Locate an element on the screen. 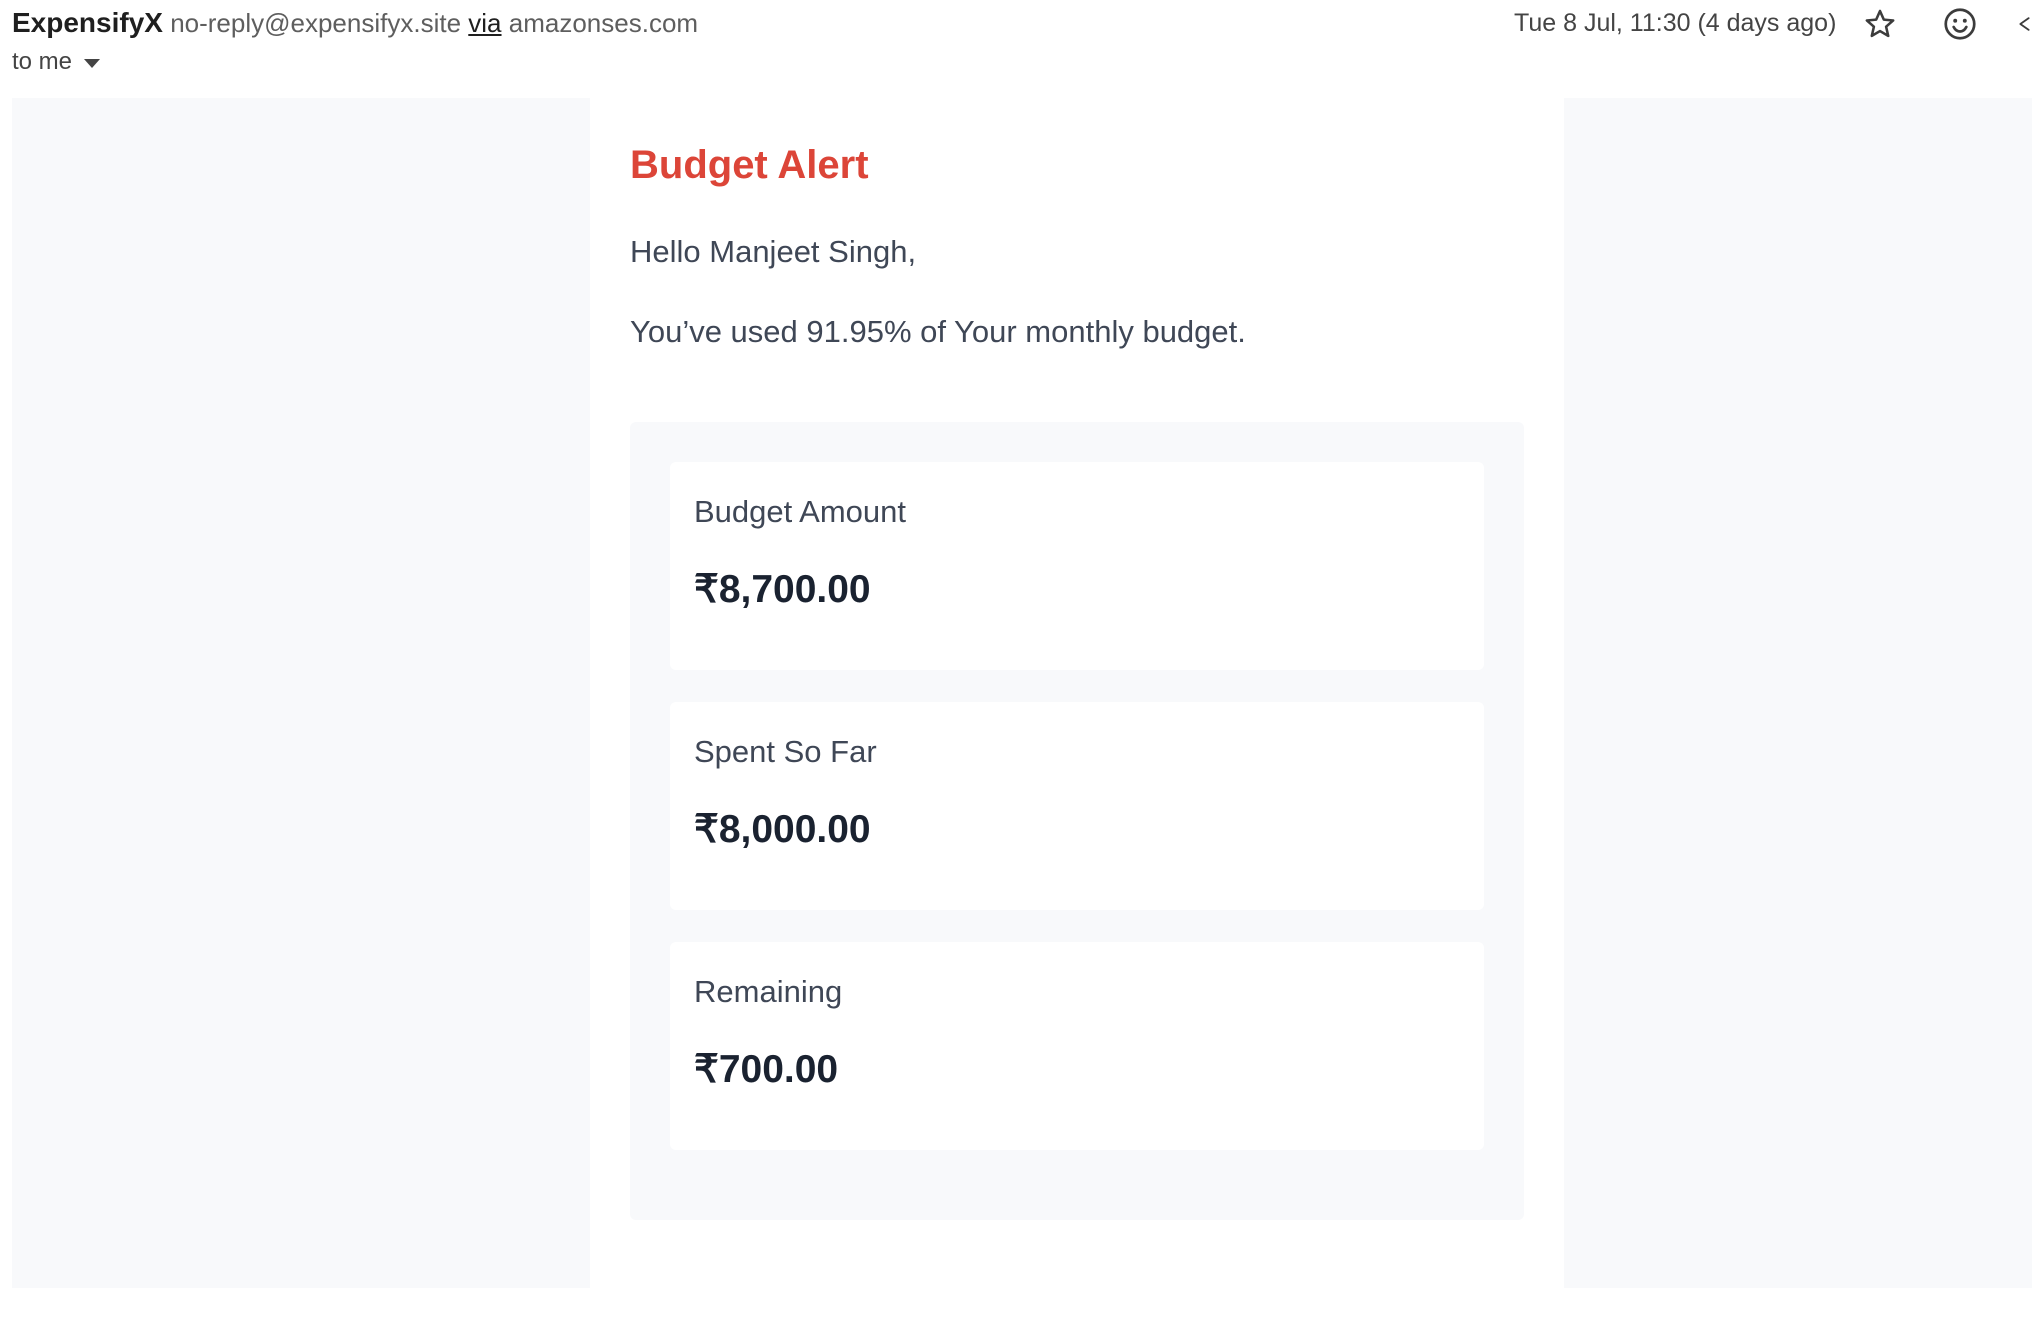 This screenshot has width=2032, height=1322. star-icon is located at coordinates (1880, 23).